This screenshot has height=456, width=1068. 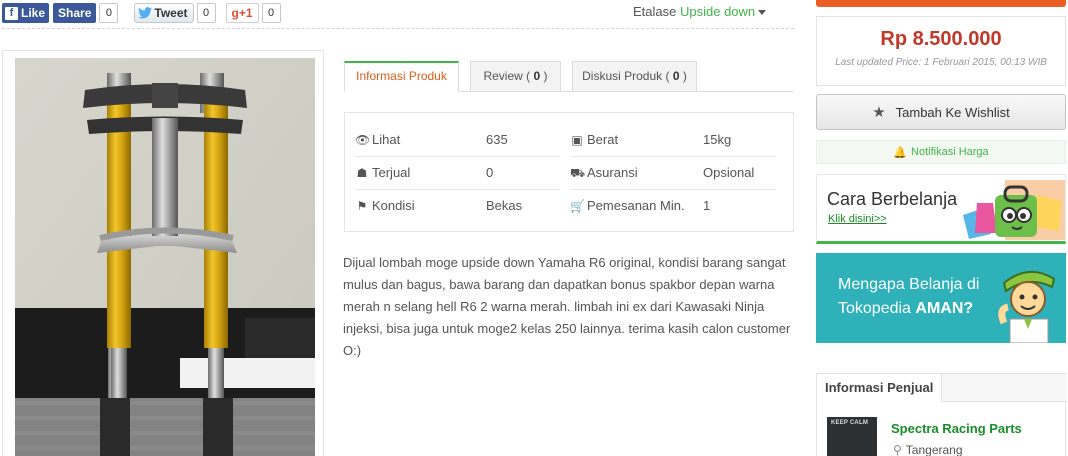 I want to click on cart-icon: 🛒, so click(x=577, y=206).